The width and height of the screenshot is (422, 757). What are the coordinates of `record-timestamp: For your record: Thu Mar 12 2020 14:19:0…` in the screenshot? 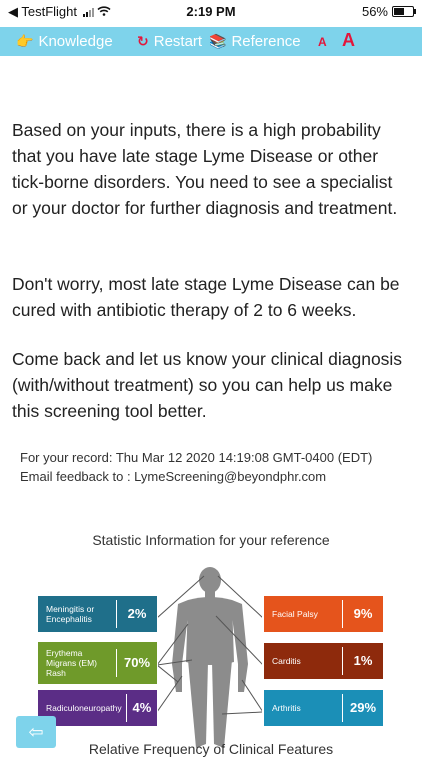 It's located at (196, 457).